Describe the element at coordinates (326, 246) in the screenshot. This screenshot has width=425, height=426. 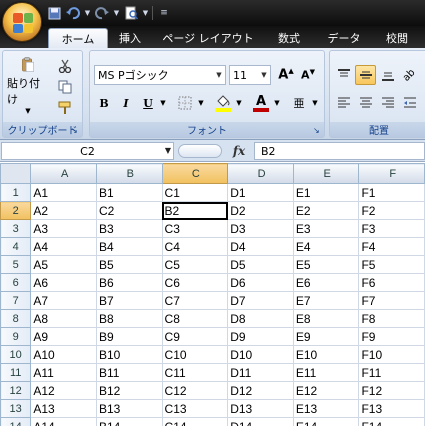
I see `grid-cell: E4` at that location.